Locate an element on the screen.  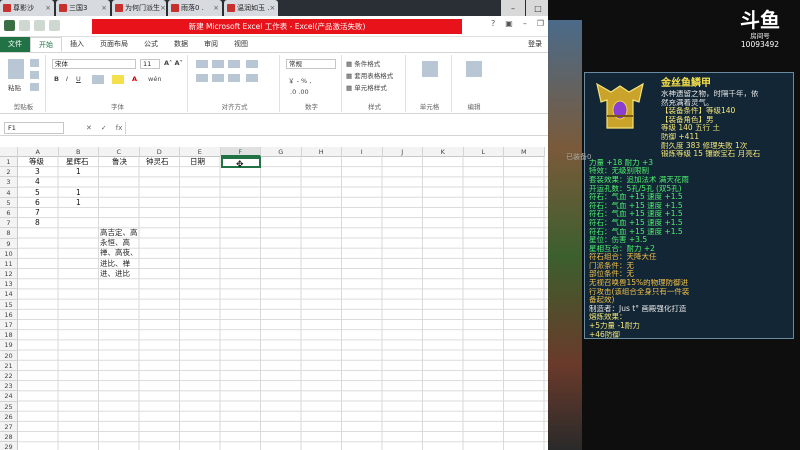
row-header: 8 is located at coordinates (9, 233).